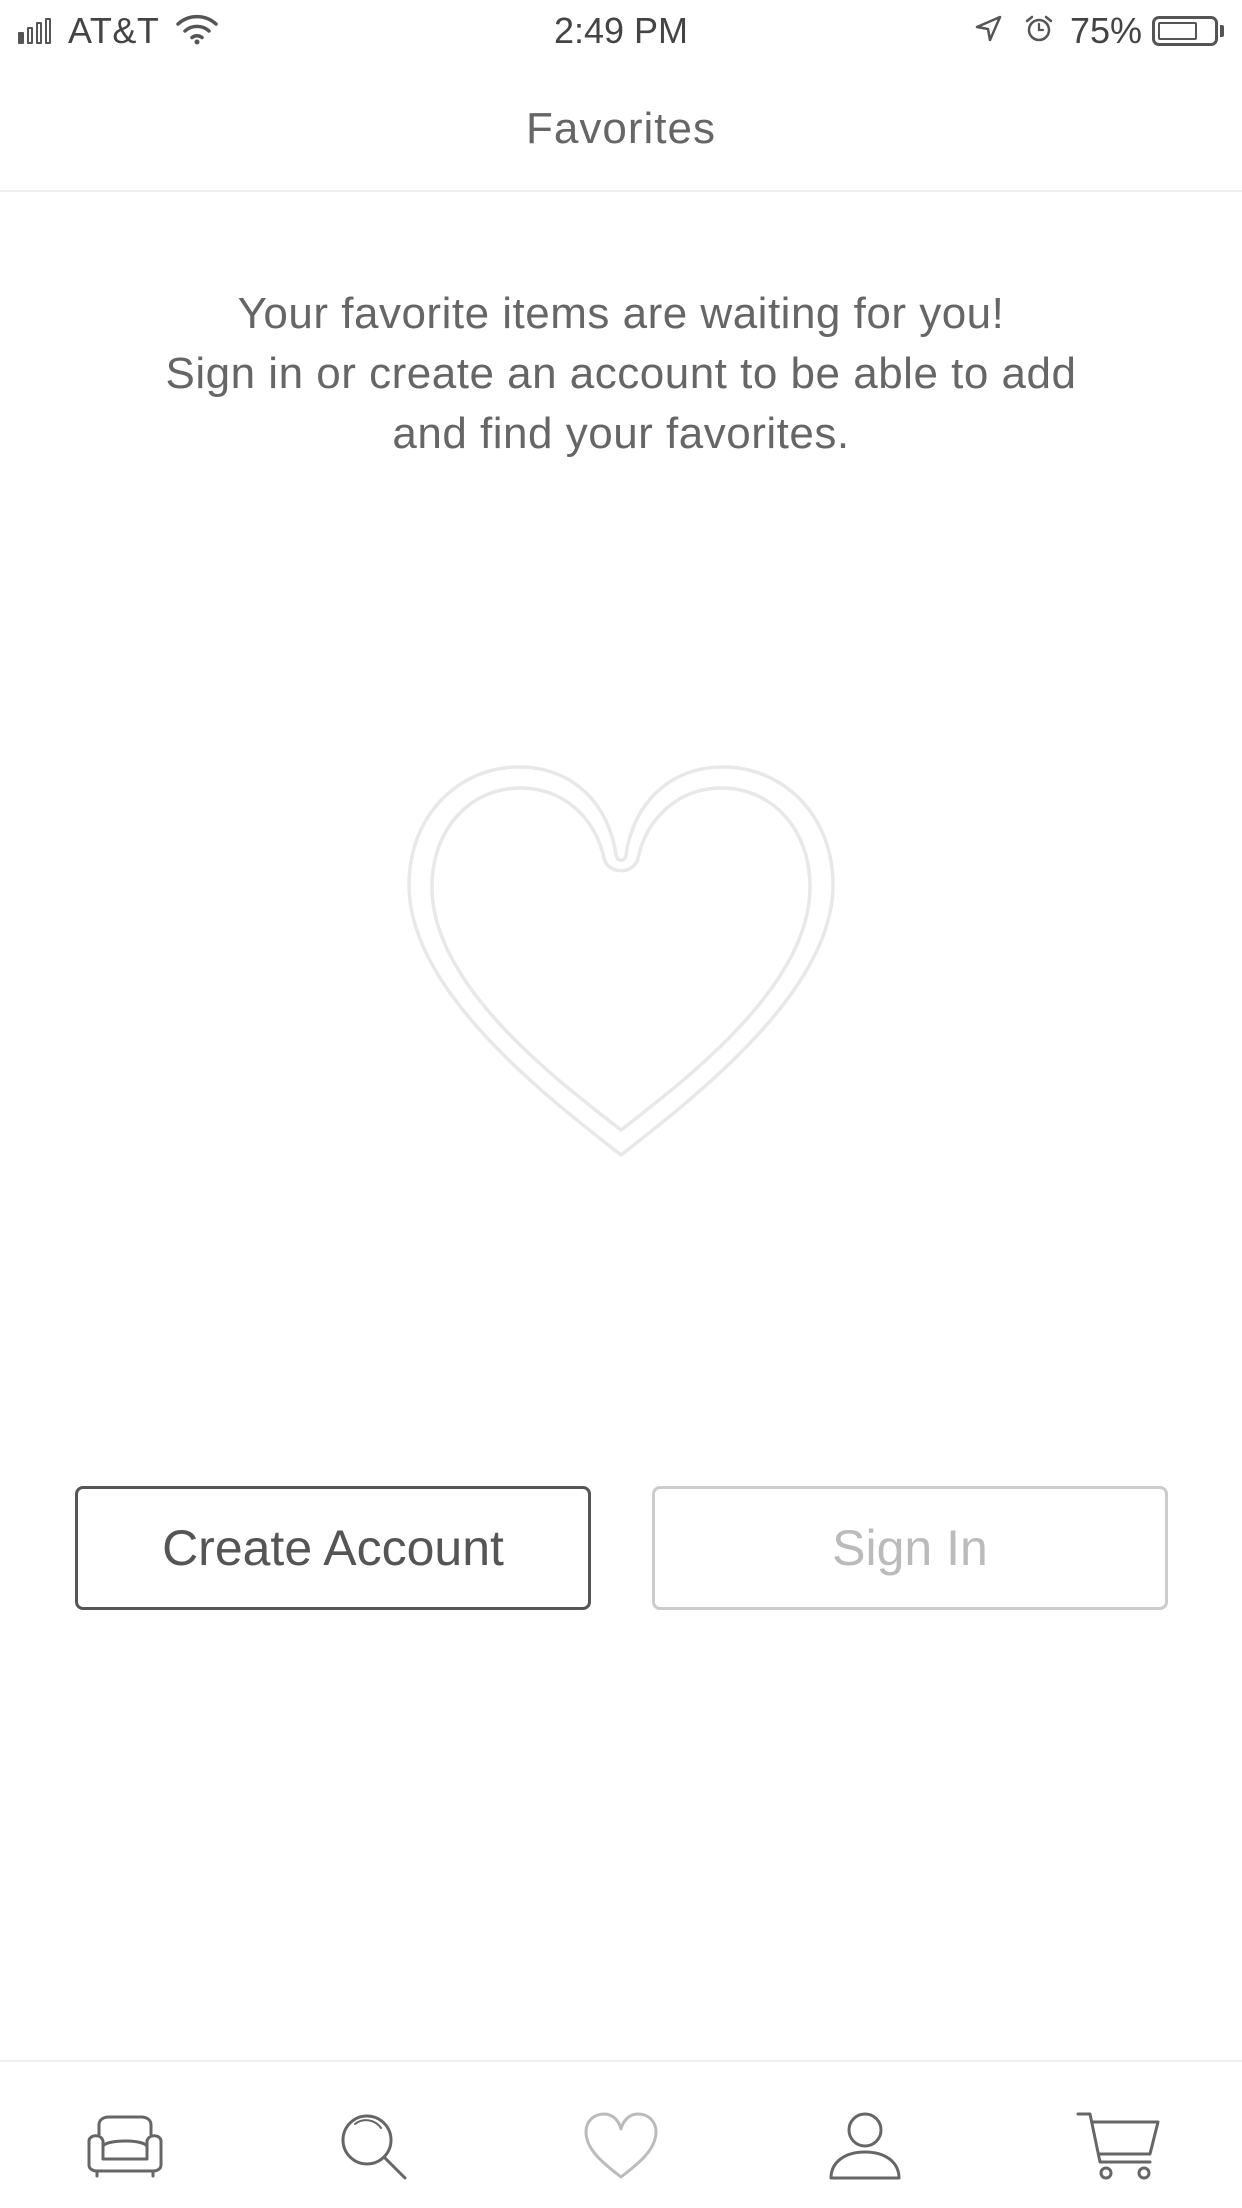 This screenshot has width=1242, height=2208. What do you see at coordinates (621, 433) in the screenshot?
I see `message-line-3: and find your favorites.` at bounding box center [621, 433].